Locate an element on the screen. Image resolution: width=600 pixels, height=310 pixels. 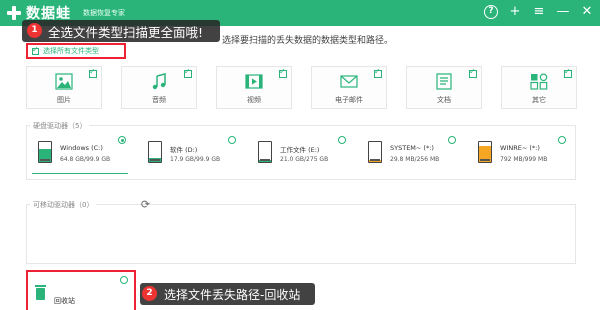
file-type-audio: 音频 is located at coordinates (159, 87).